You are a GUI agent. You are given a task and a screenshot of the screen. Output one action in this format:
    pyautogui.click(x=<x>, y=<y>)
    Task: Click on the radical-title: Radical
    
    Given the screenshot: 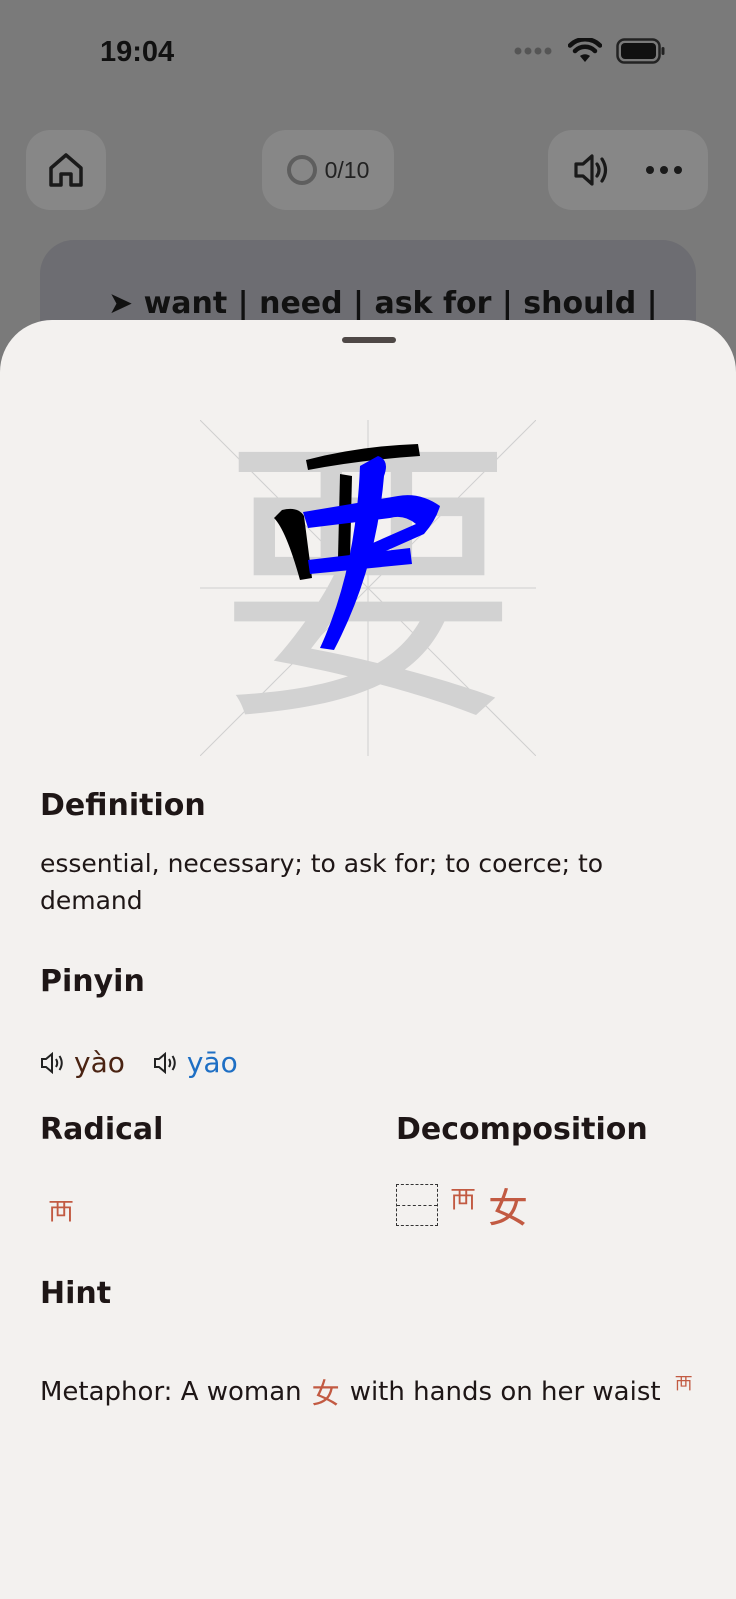 What is the action you would take?
    pyautogui.click(x=102, y=1129)
    